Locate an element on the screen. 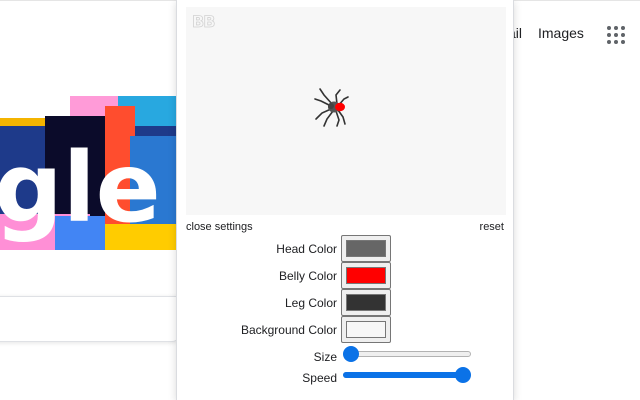 The image size is (640, 400). google-doodle: gle is located at coordinates (90, 173).